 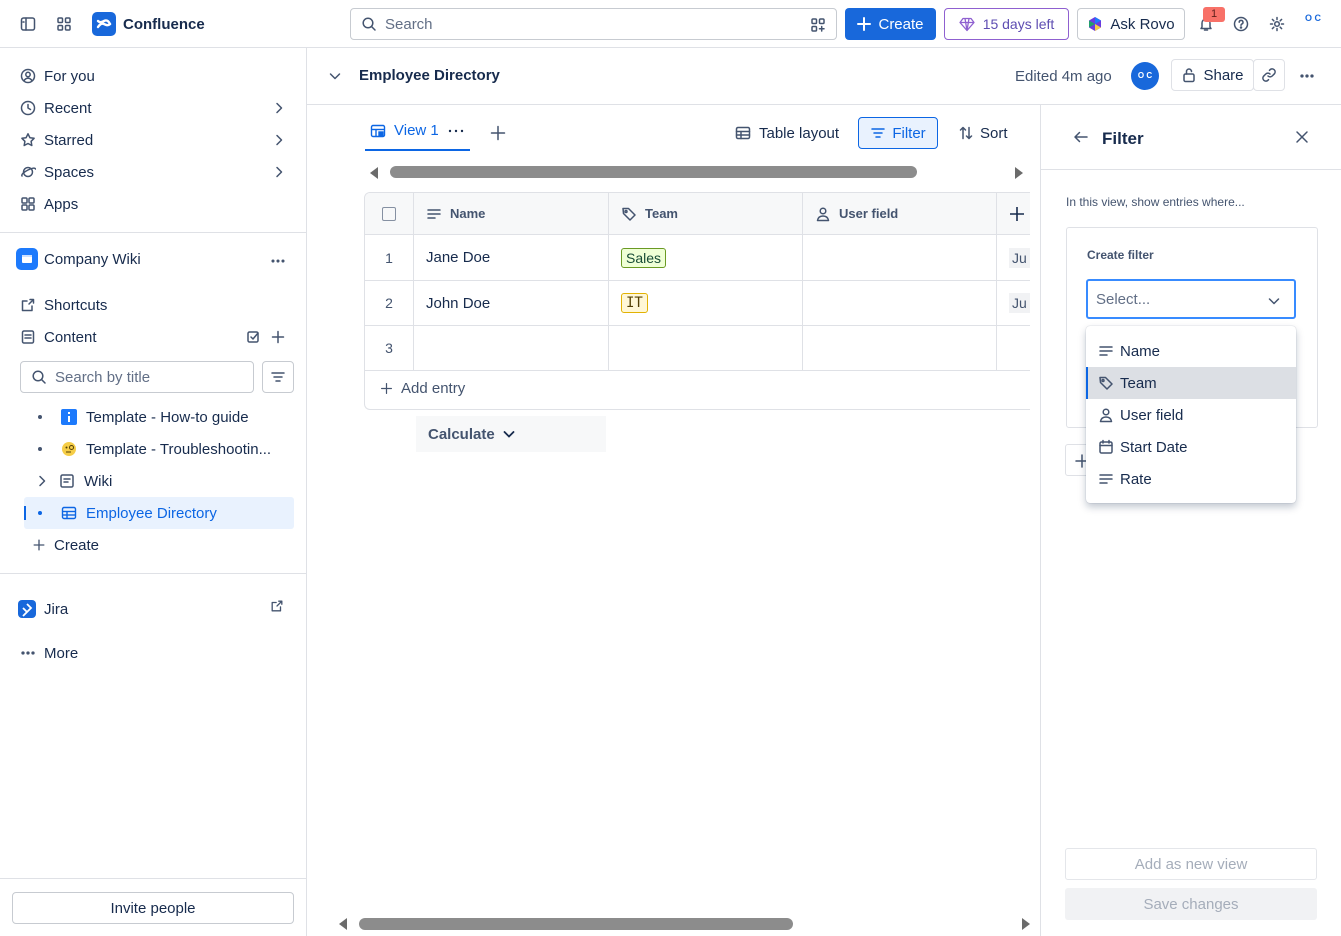 I want to click on filter-button: Filter, so click(x=898, y=133).